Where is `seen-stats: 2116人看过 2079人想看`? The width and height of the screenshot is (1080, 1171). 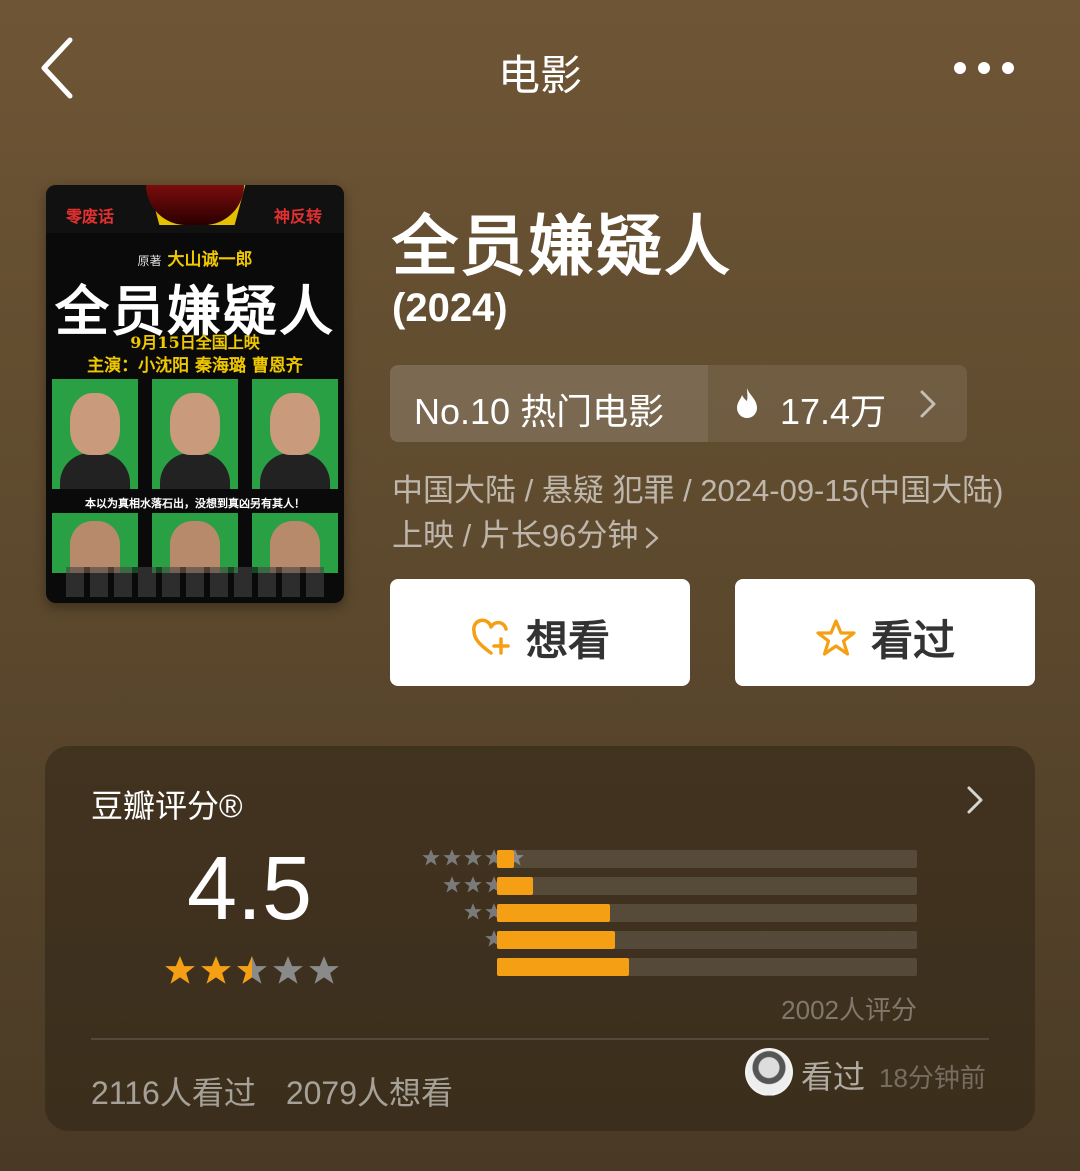
seen-stats: 2116人看过 2079人想看 is located at coordinates (287, 1091).